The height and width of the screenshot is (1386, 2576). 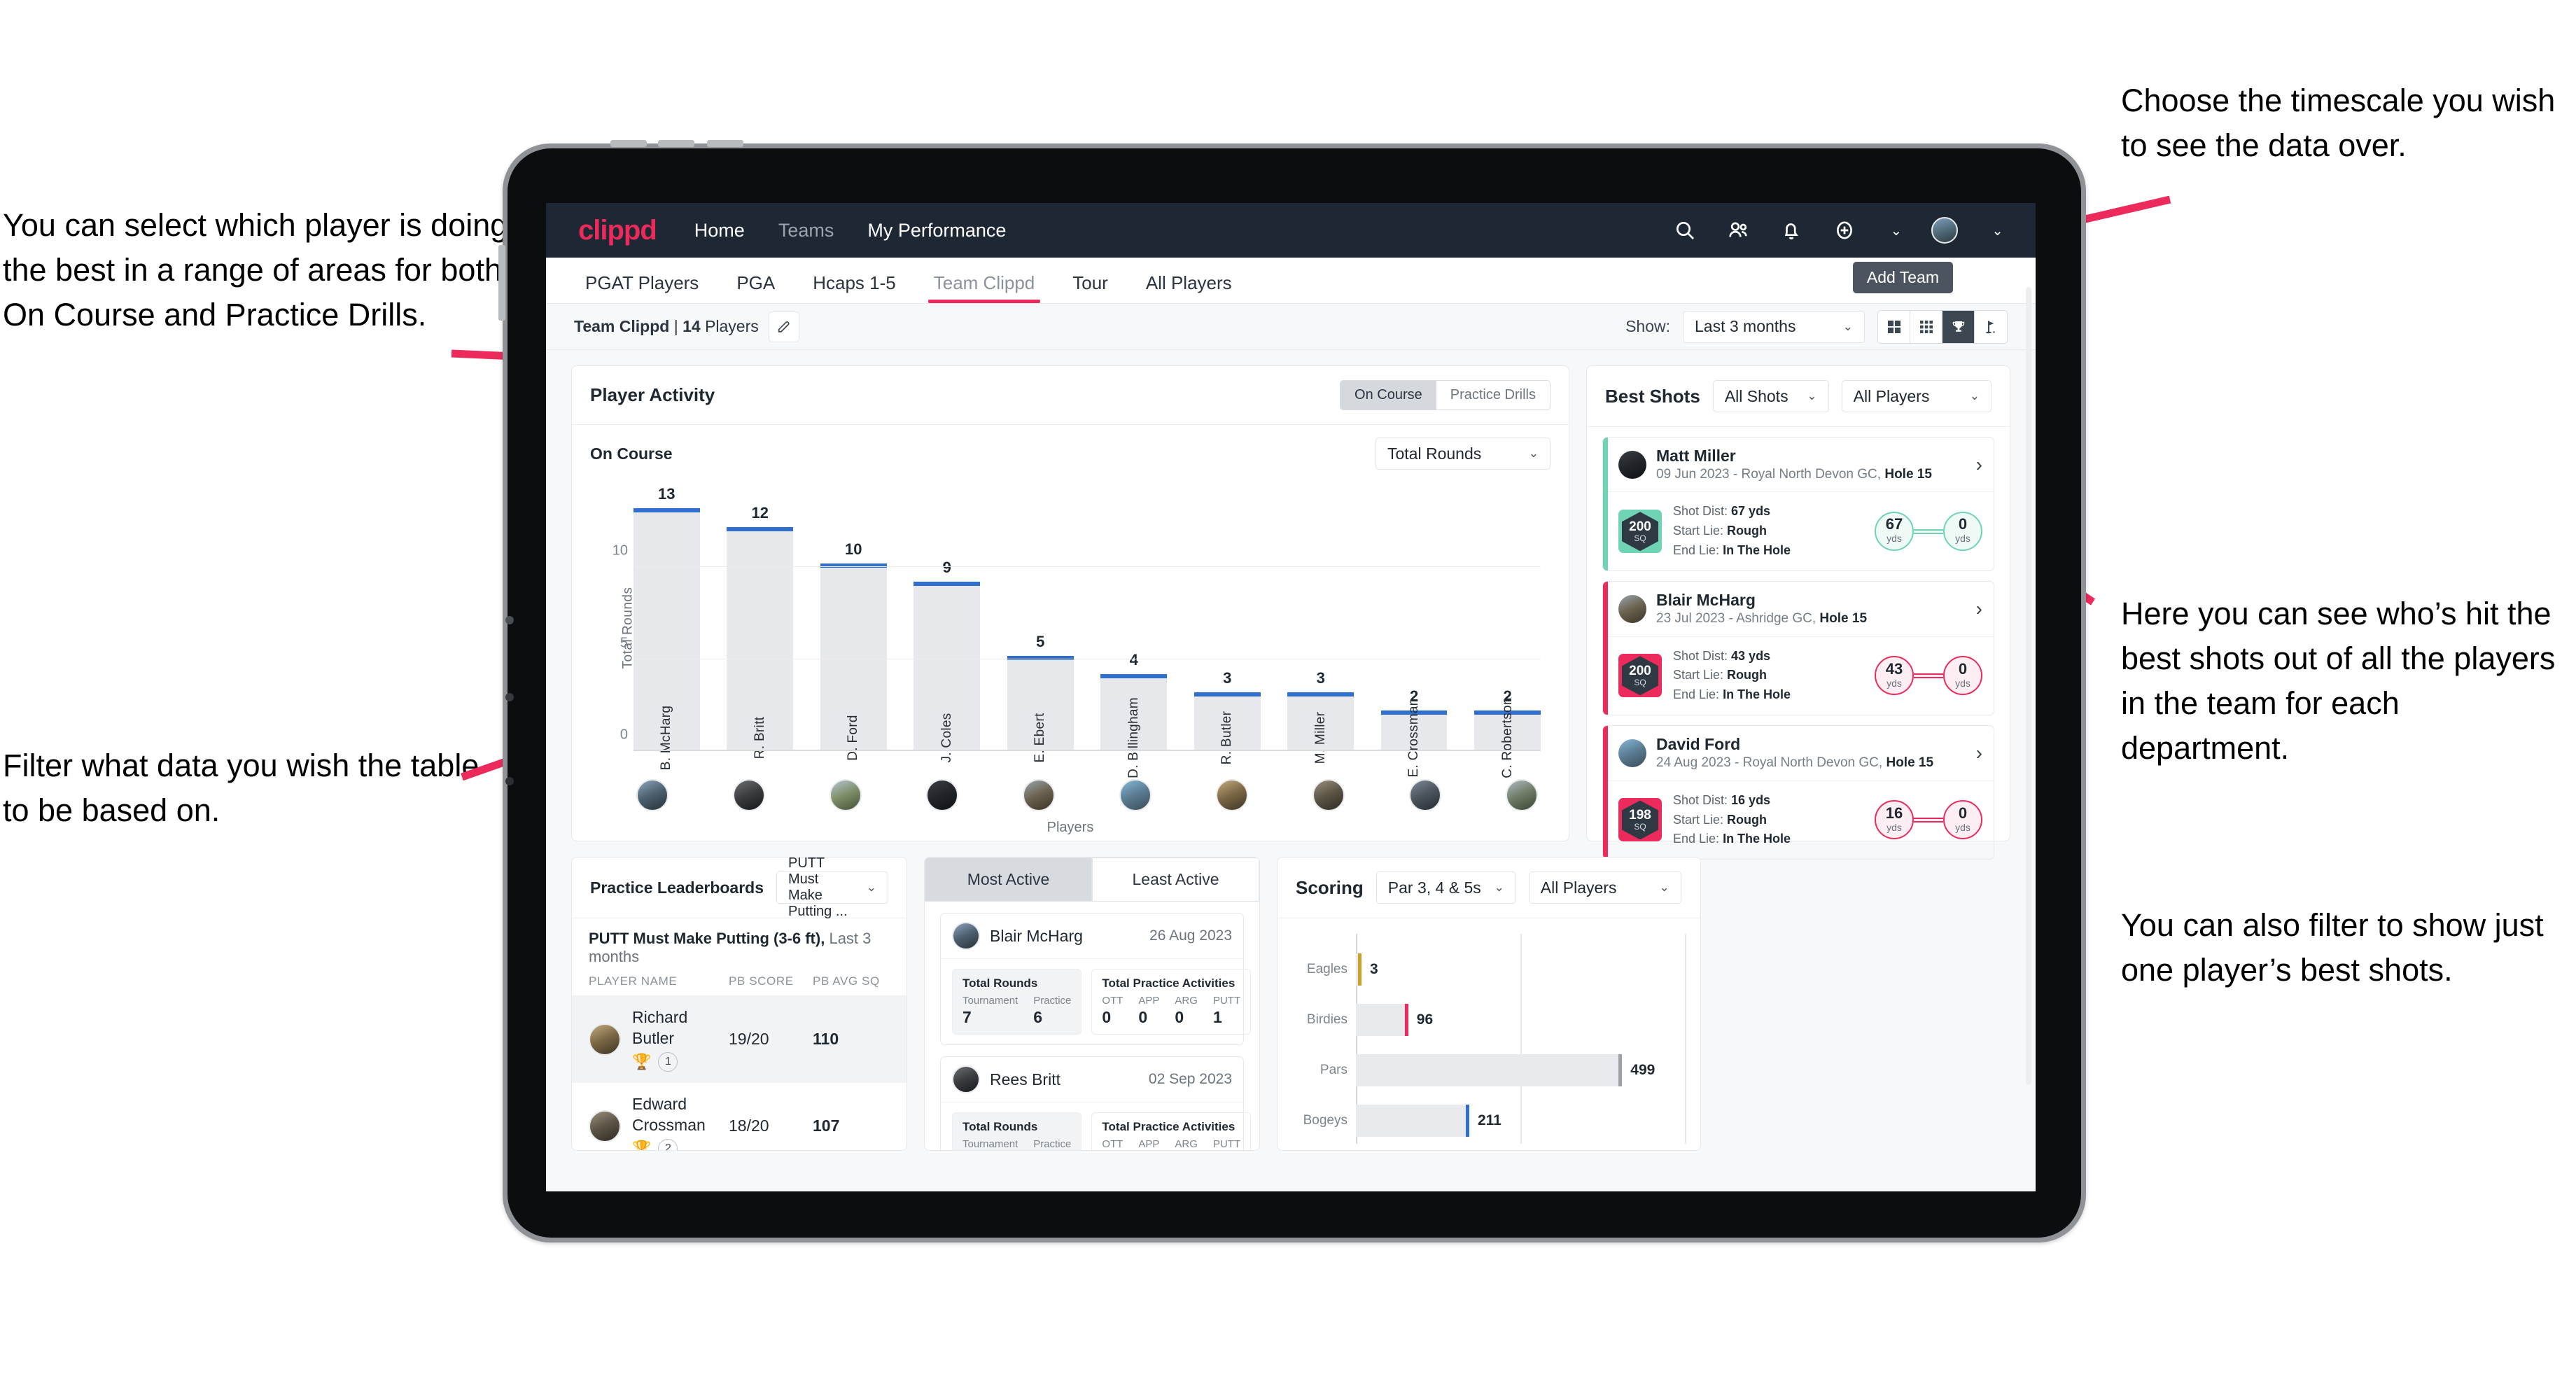 I want to click on best-shots-player-filter: All Players ⌄, so click(x=1916, y=396).